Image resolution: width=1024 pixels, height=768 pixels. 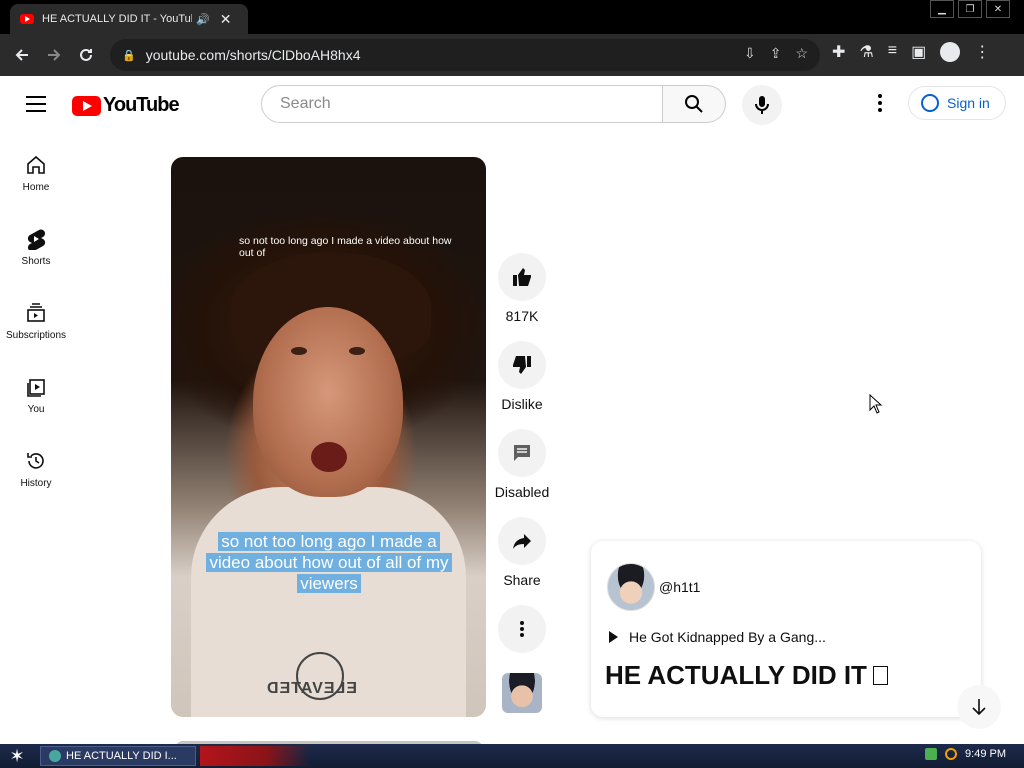 I want to click on dislike-label: Dislike, so click(x=522, y=404).